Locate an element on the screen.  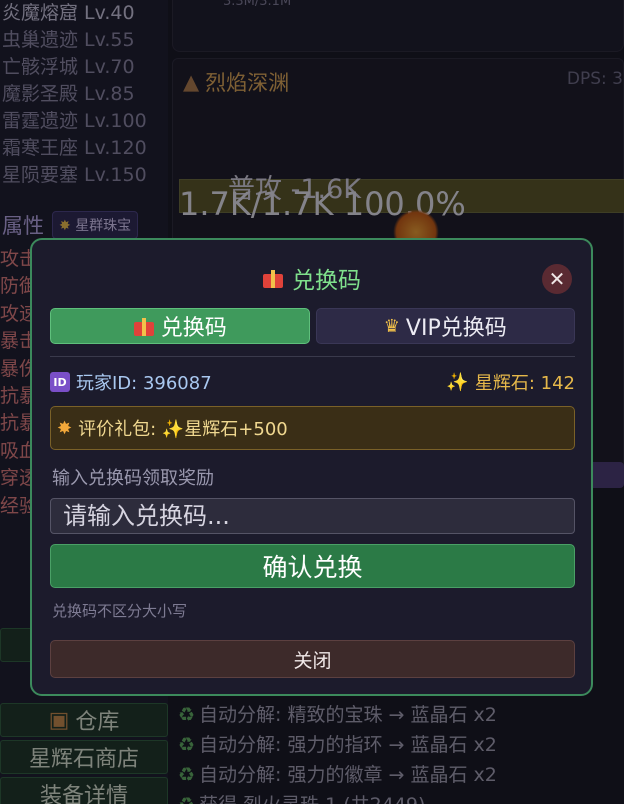
redeem-code-input is located at coordinates (312, 516).